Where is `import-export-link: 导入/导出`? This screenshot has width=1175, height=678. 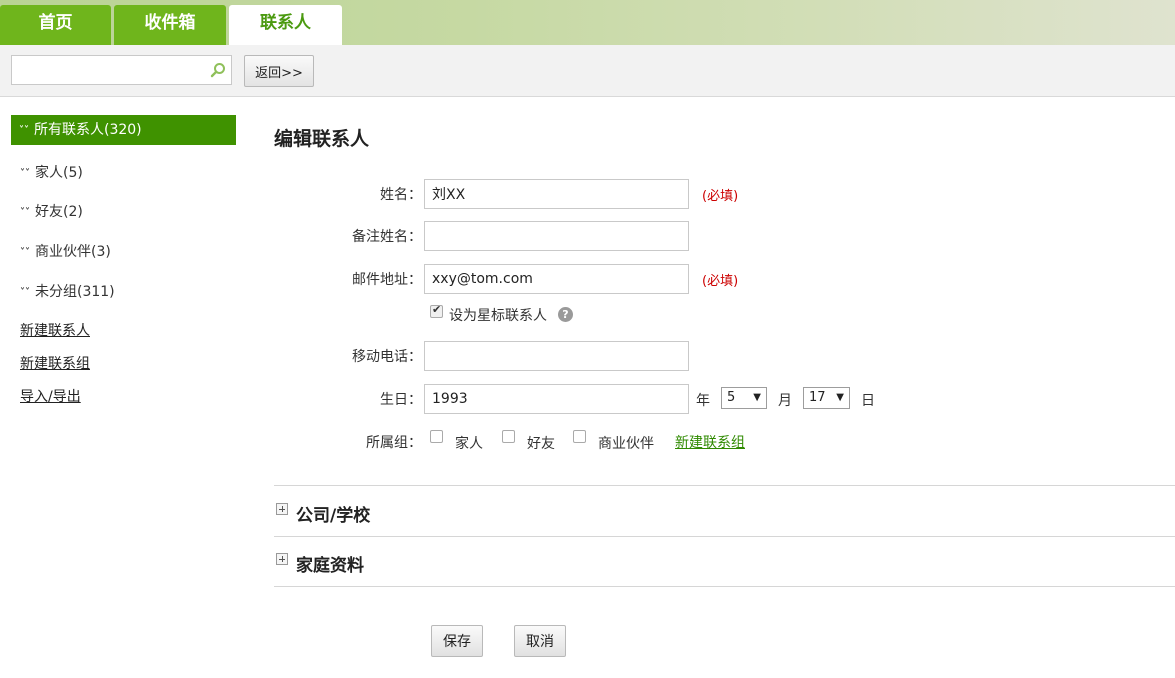 import-export-link: 导入/导出 is located at coordinates (50, 396).